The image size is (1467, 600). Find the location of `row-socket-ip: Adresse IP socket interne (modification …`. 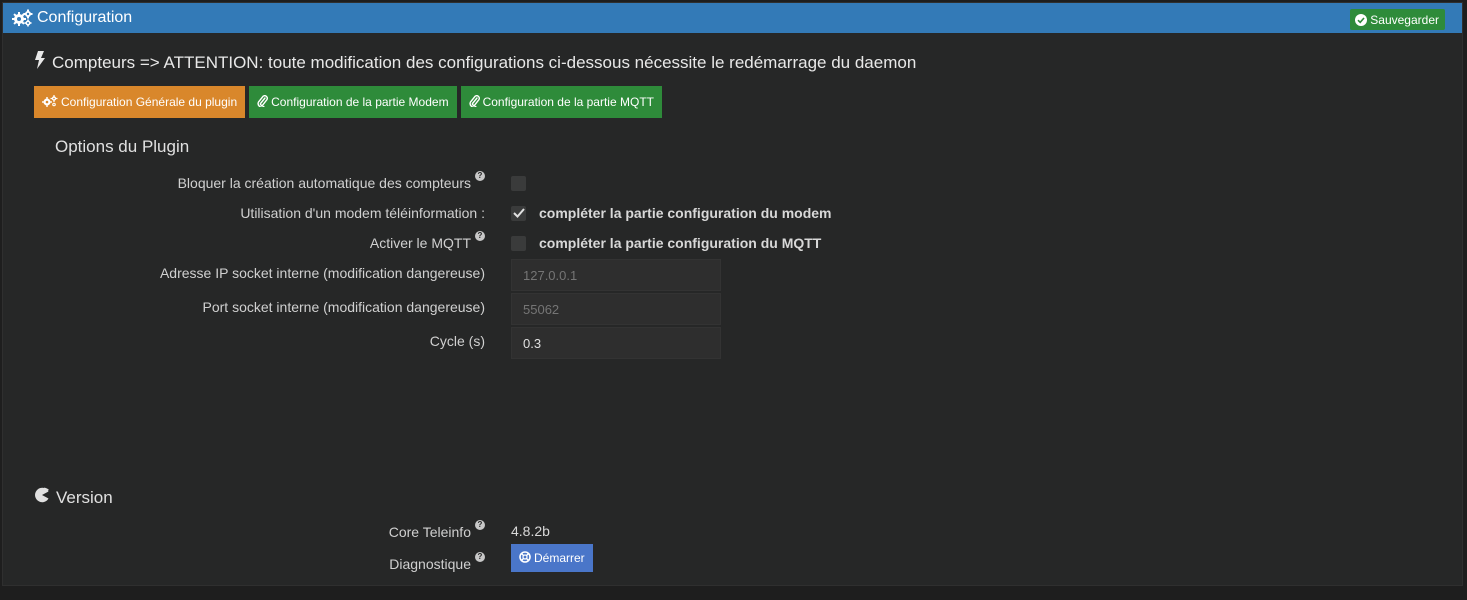

row-socket-ip: Adresse IP socket interne (modification … is located at coordinates (503, 276).